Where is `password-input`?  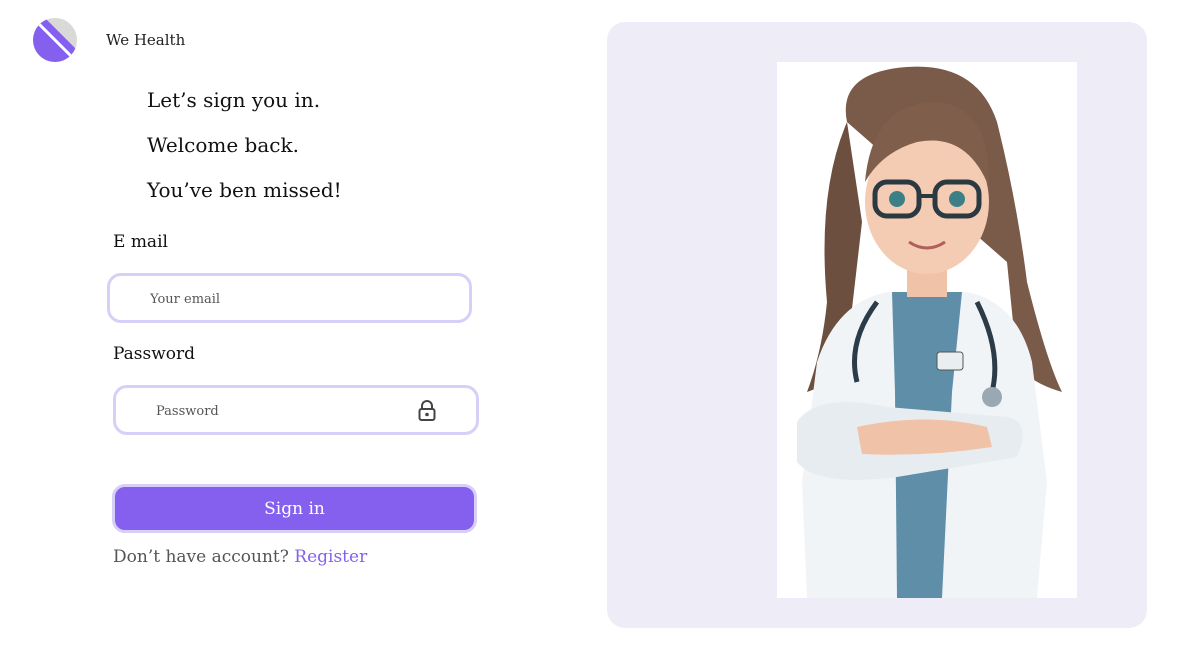
password-input is located at coordinates (276, 411).